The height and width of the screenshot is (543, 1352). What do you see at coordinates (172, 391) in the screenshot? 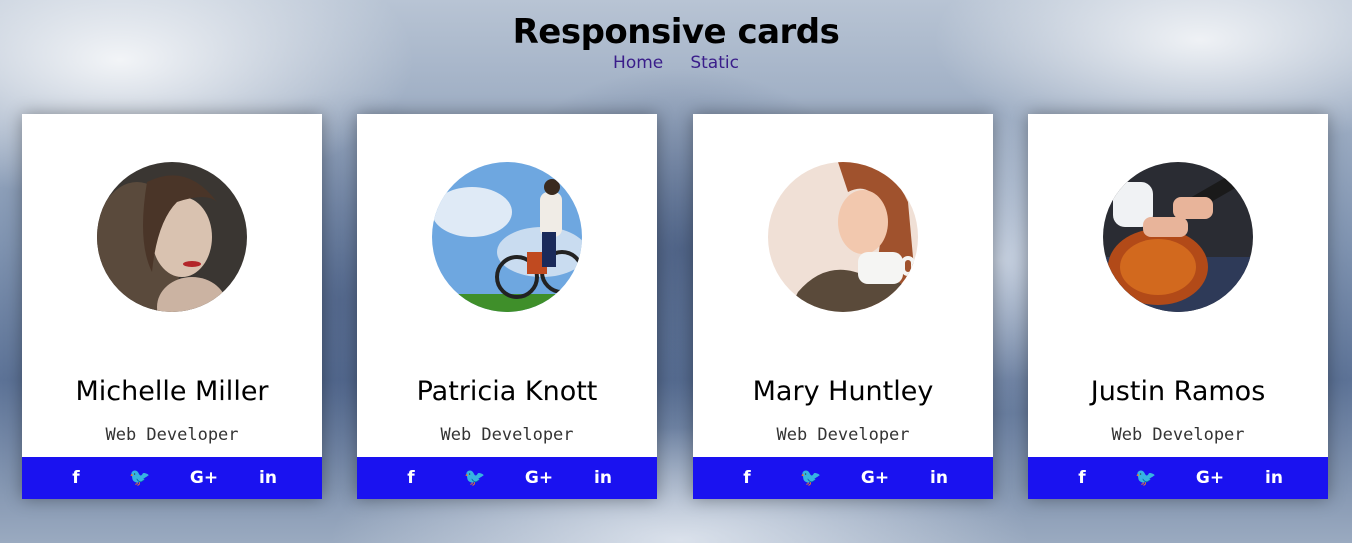
I see `card-name: Michelle Miller` at bounding box center [172, 391].